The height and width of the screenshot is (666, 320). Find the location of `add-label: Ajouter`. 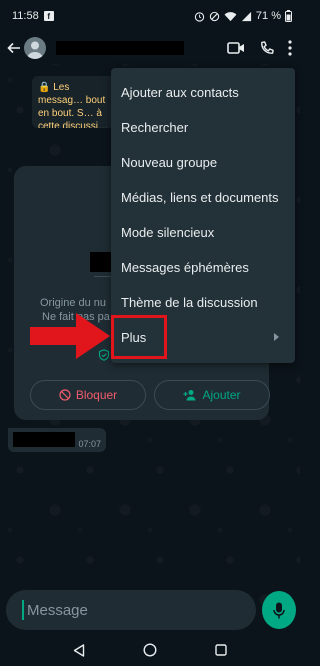

add-label: Ajouter is located at coordinates (221, 395).